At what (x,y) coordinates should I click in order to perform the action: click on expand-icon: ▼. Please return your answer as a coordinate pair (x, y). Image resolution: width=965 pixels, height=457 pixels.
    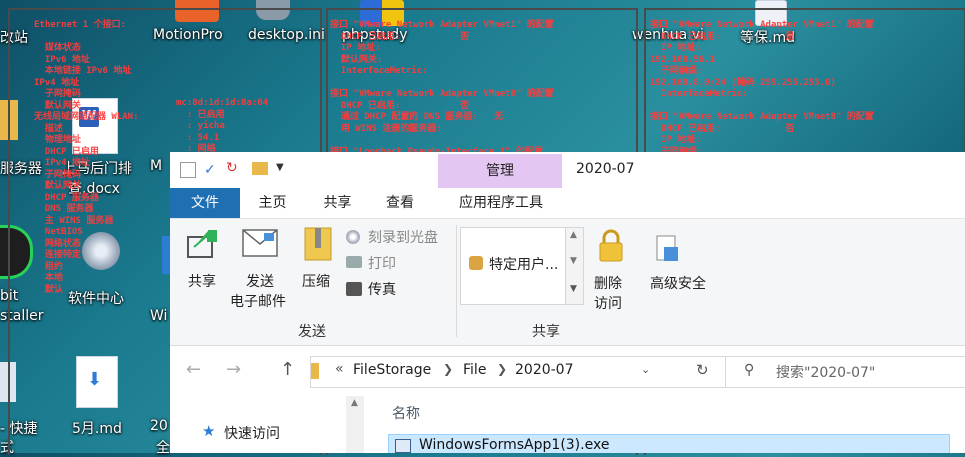
    Looking at the image, I should click on (573, 289).